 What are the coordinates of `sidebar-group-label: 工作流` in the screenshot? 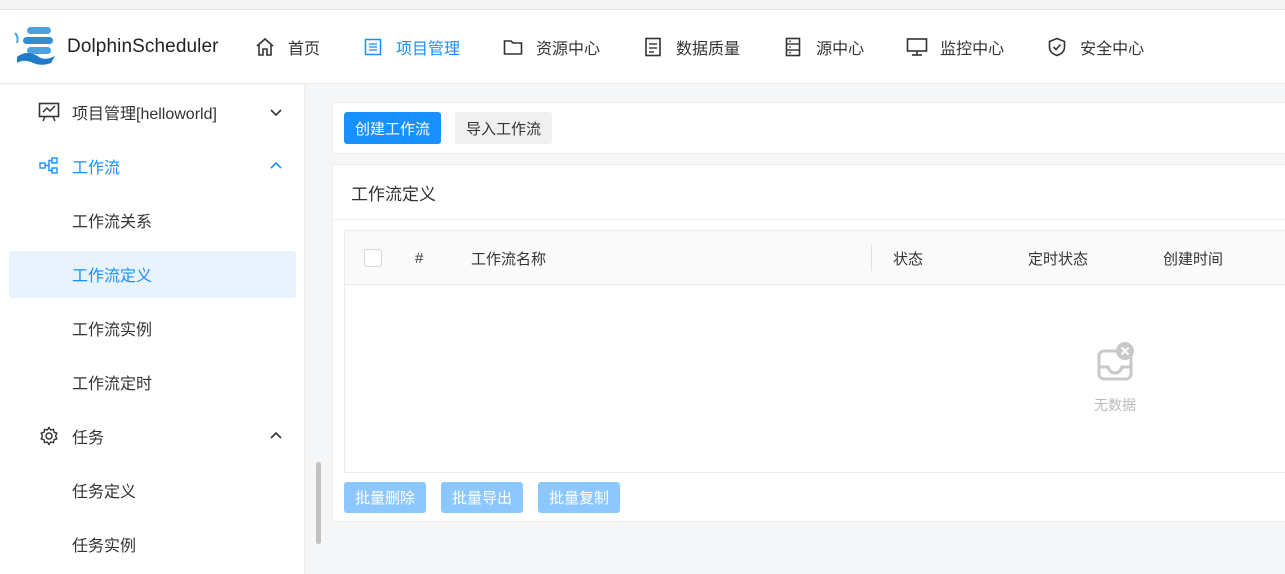 It's located at (96, 168).